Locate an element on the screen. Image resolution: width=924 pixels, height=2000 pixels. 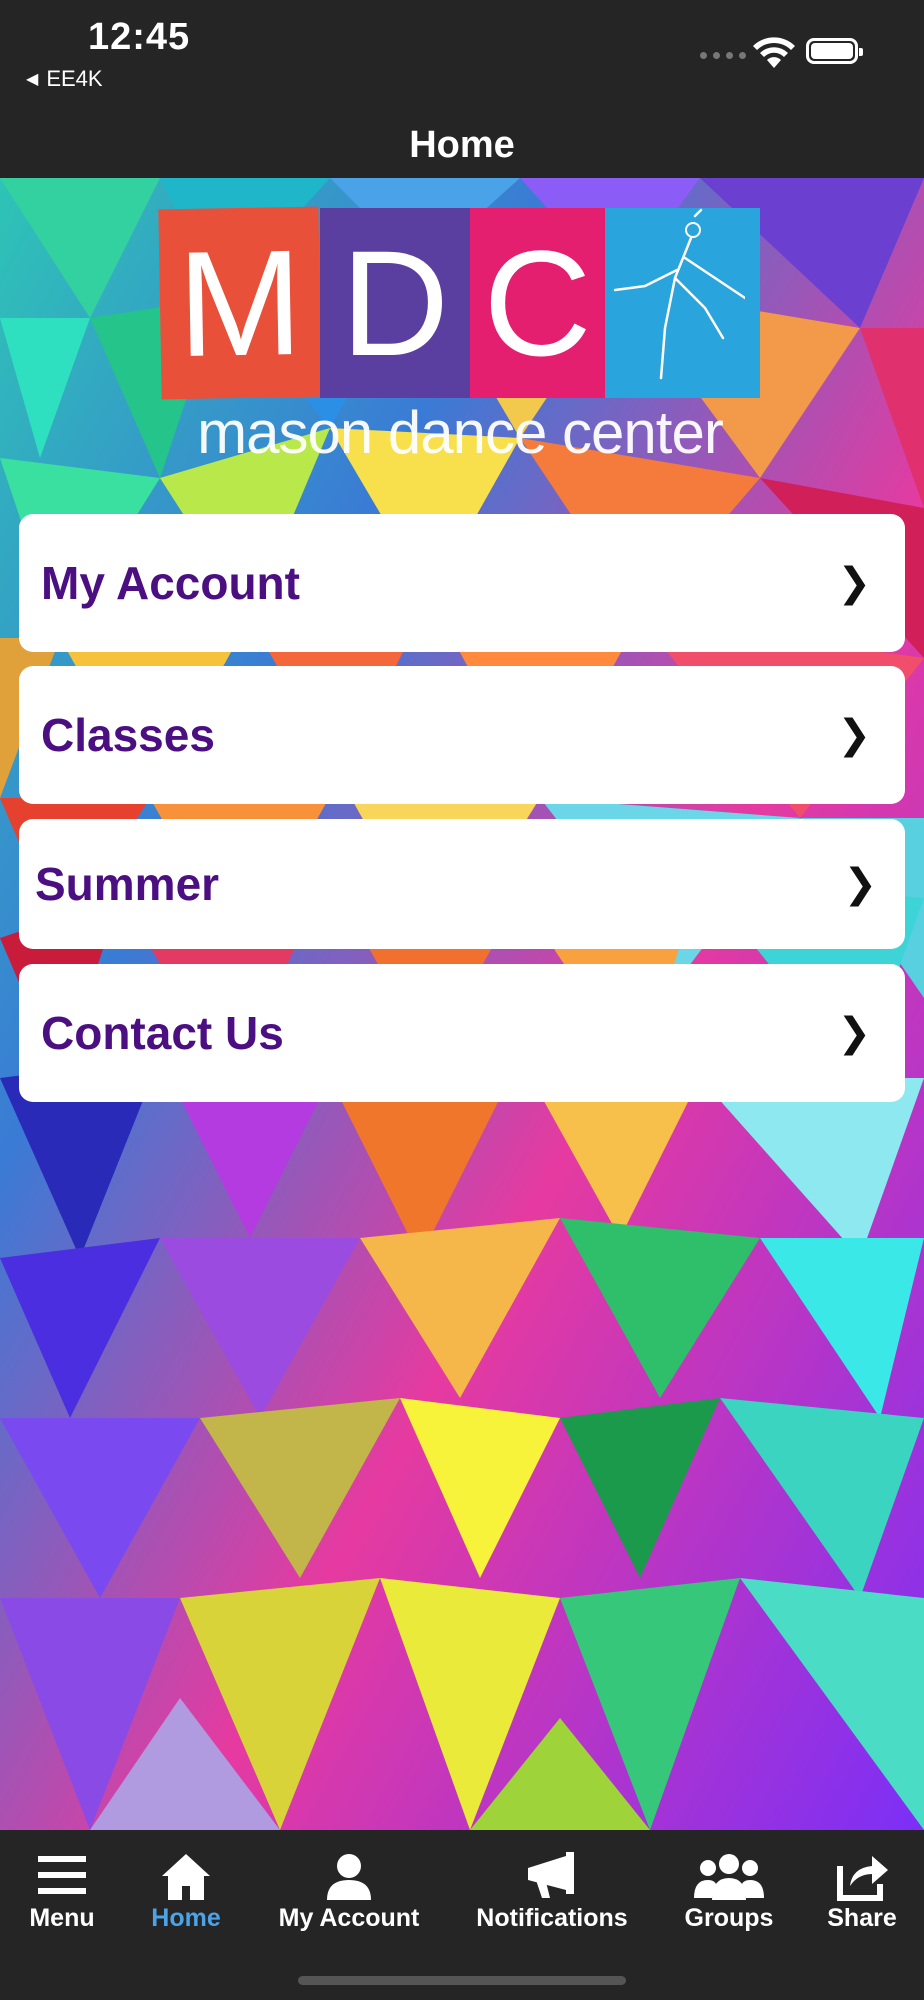
page-title: Home is located at coordinates (462, 145).